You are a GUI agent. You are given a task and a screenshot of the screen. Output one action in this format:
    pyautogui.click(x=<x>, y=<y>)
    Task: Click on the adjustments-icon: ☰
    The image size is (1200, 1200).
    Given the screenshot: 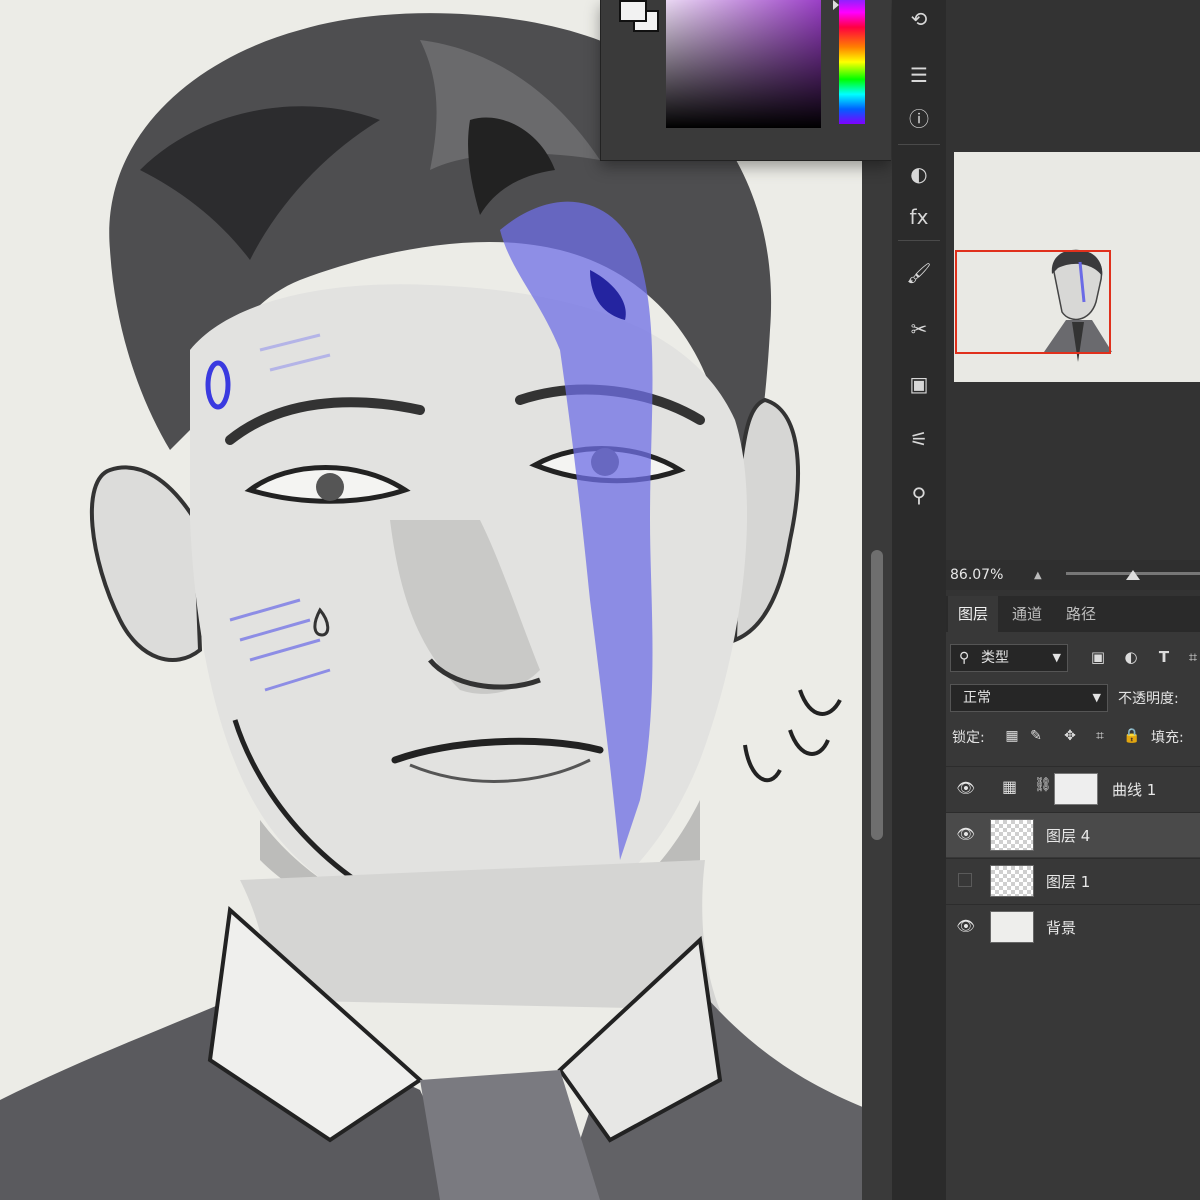 What is the action you would take?
    pyautogui.click(x=919, y=75)
    